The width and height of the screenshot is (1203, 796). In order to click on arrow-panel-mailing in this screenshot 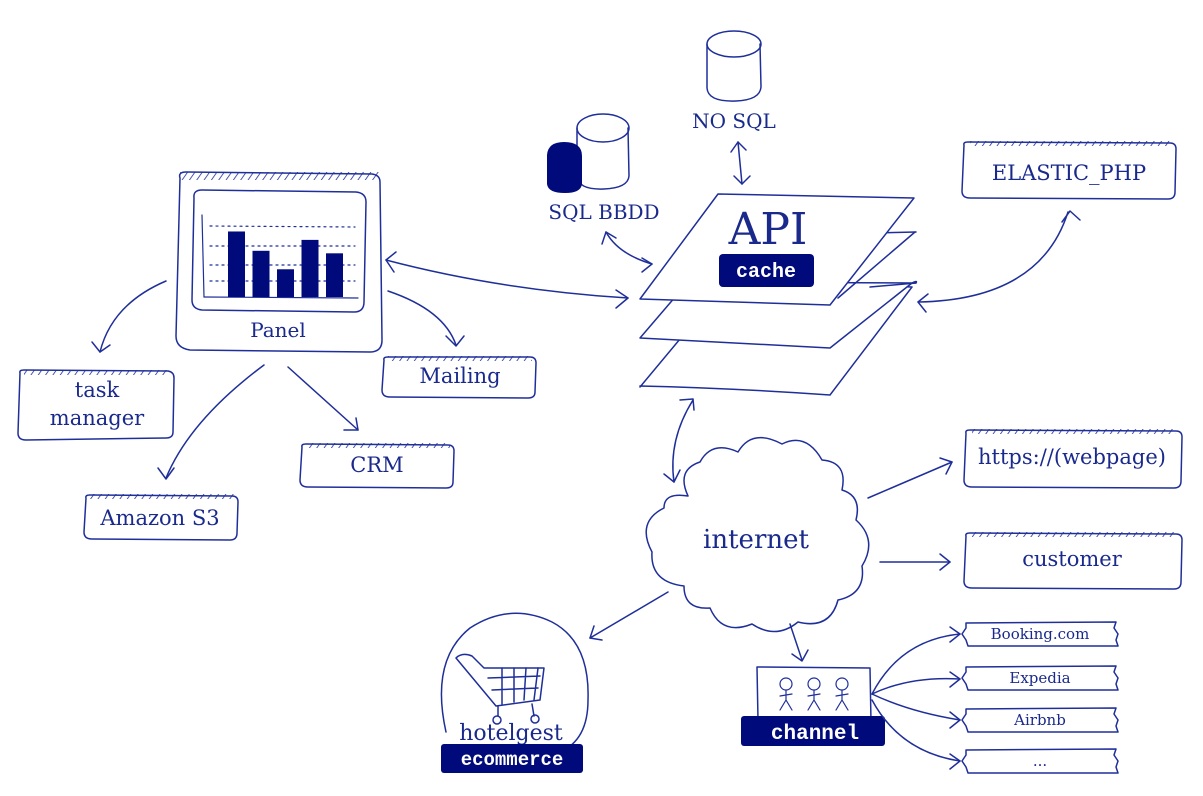, I will do `click(422, 318)`.